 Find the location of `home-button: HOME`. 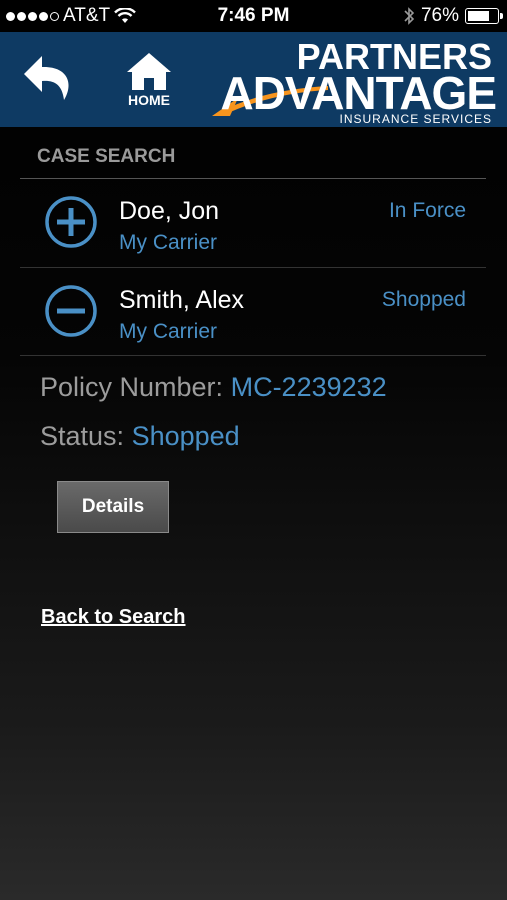

home-button: HOME is located at coordinates (149, 86).